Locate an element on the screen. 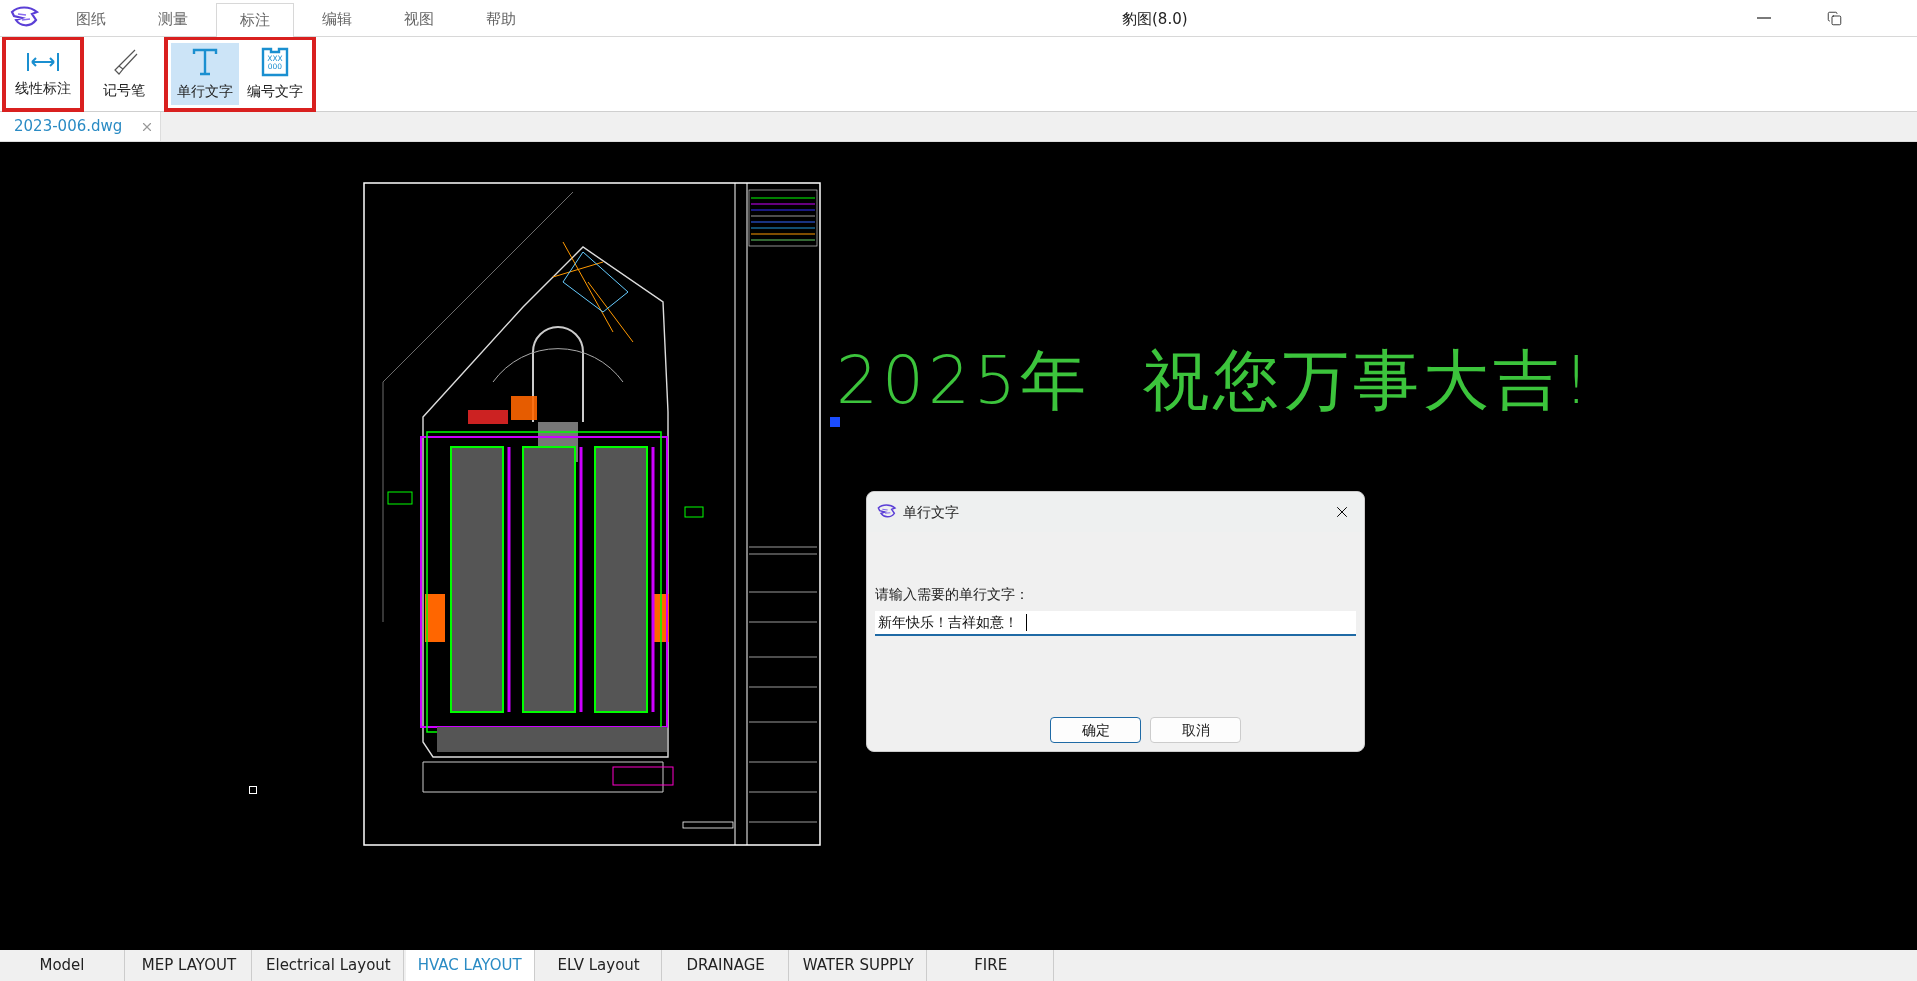 This screenshot has height=981, width=1917. dialog-button: 确定 is located at coordinates (1095, 730).